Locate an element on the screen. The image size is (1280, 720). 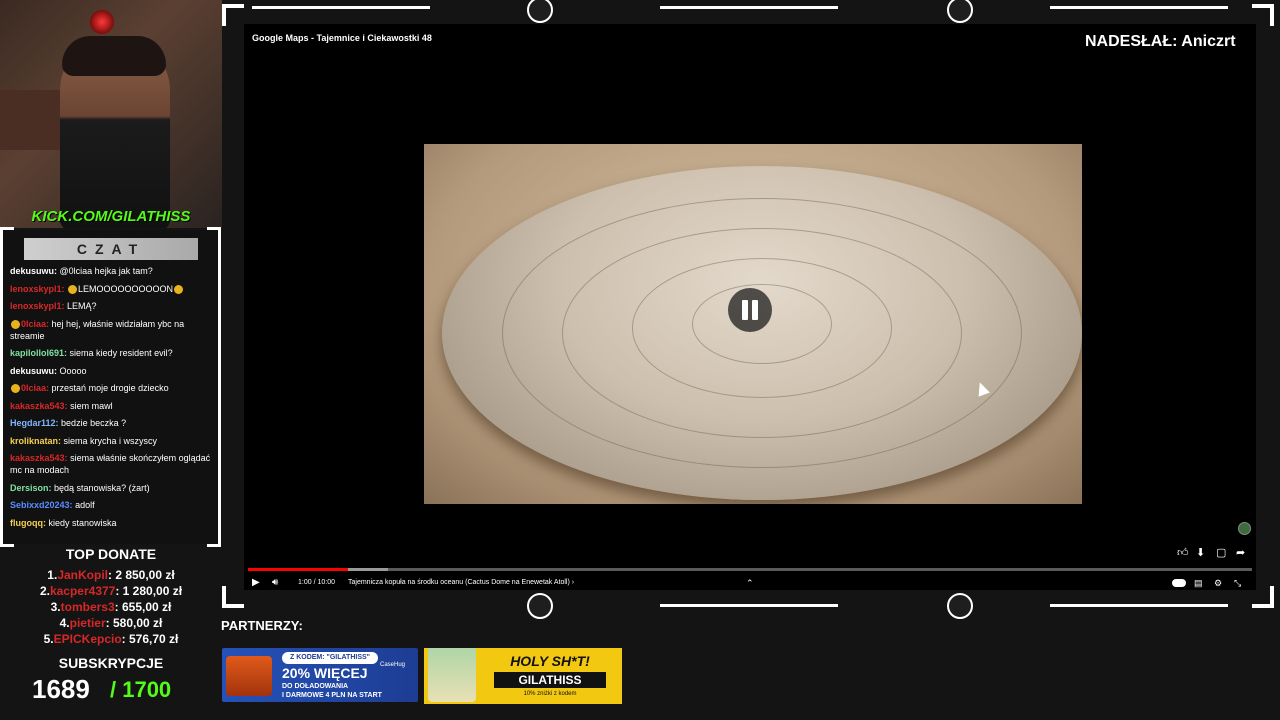
background-light is located at coordinates (102, 22).